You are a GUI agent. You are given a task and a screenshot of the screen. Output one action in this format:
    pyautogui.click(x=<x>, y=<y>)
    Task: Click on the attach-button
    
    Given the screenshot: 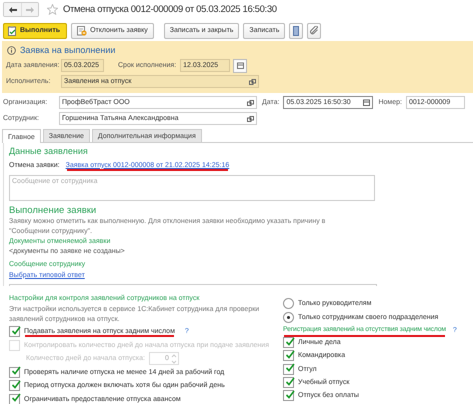 What is the action you would take?
    pyautogui.click(x=314, y=30)
    